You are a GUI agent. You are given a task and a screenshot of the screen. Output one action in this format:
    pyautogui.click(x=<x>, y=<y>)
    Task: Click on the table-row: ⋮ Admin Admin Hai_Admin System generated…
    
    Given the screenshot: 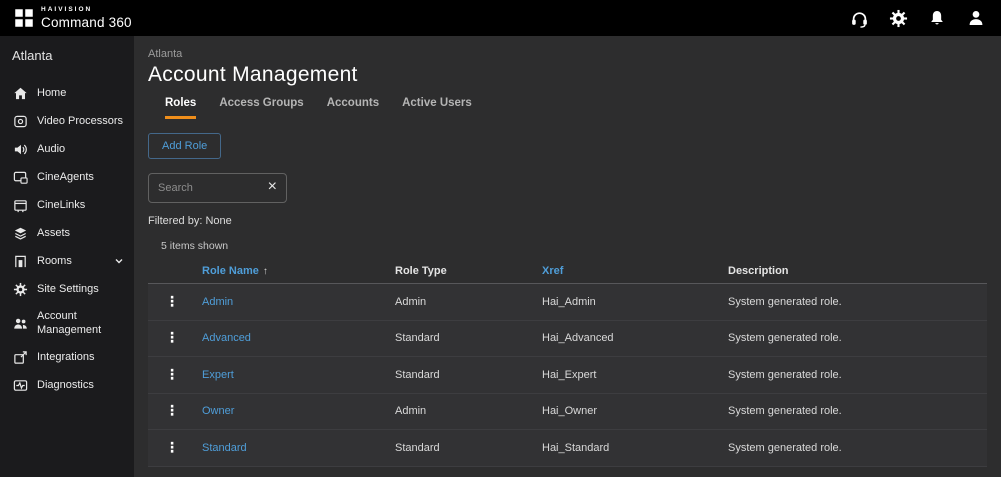 What is the action you would take?
    pyautogui.click(x=567, y=302)
    